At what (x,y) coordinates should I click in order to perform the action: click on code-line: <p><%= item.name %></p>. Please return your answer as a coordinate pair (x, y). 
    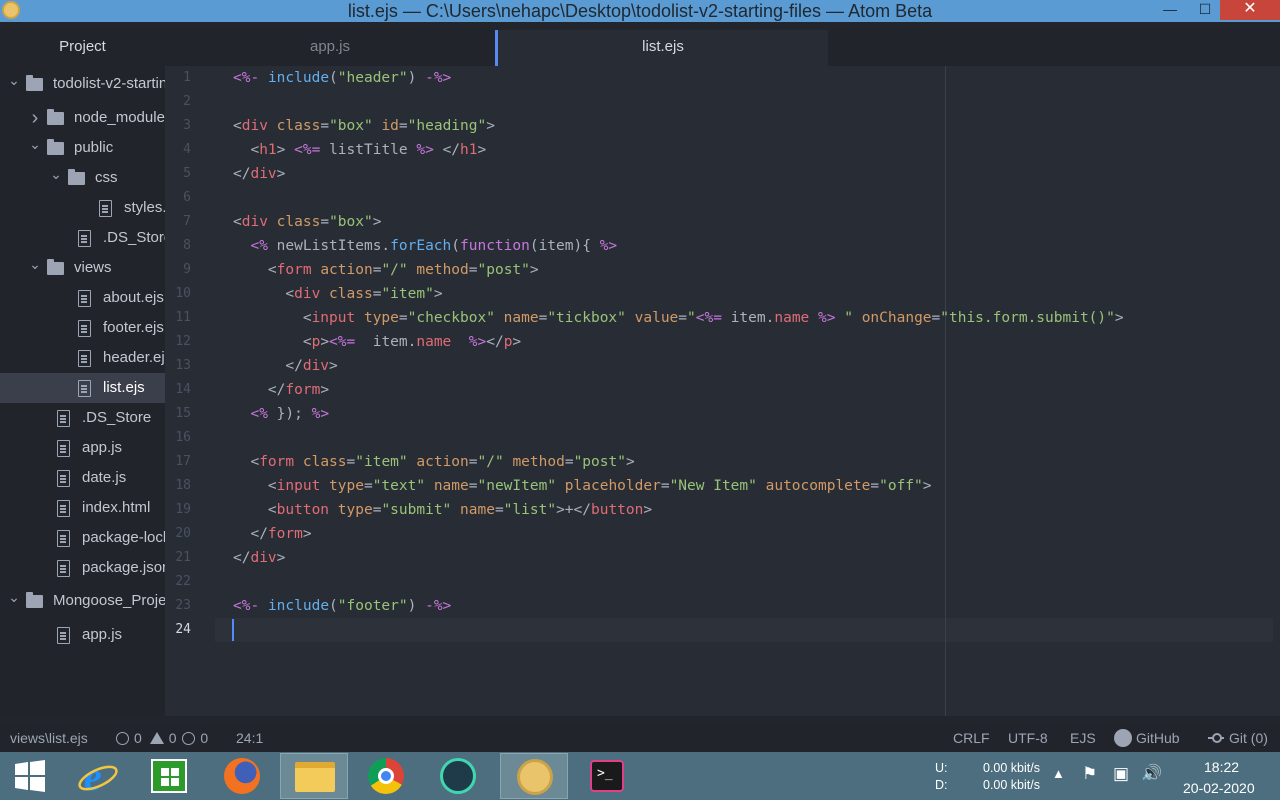
    Looking at the image, I should click on (377, 342).